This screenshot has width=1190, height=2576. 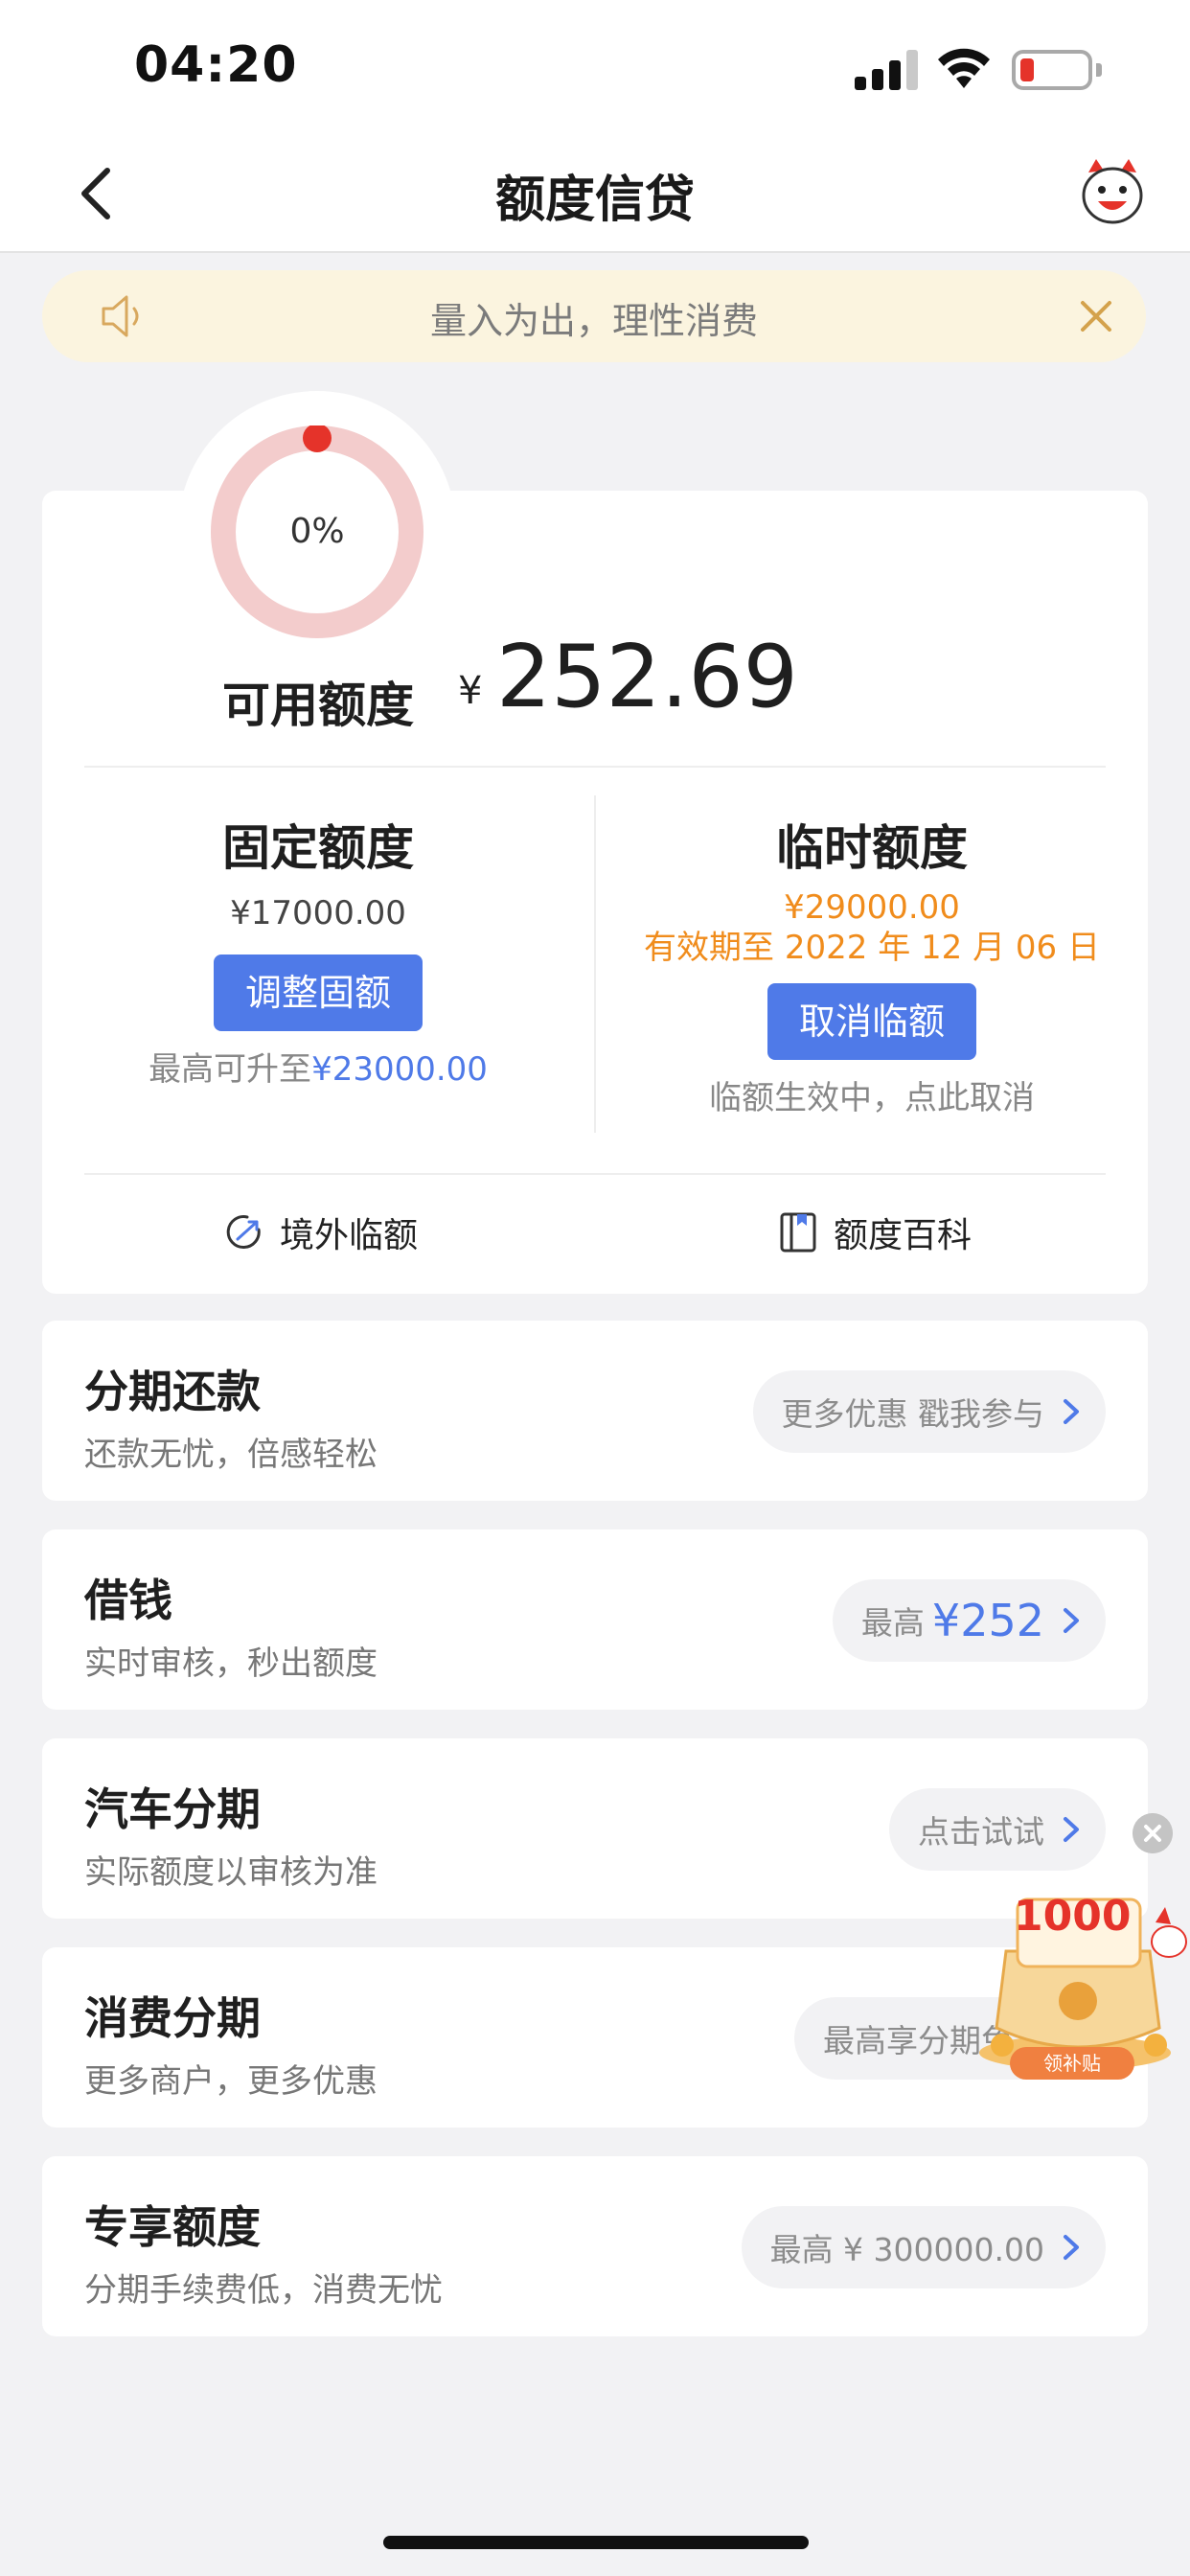 I want to click on service-title: 借钱, so click(x=128, y=1600).